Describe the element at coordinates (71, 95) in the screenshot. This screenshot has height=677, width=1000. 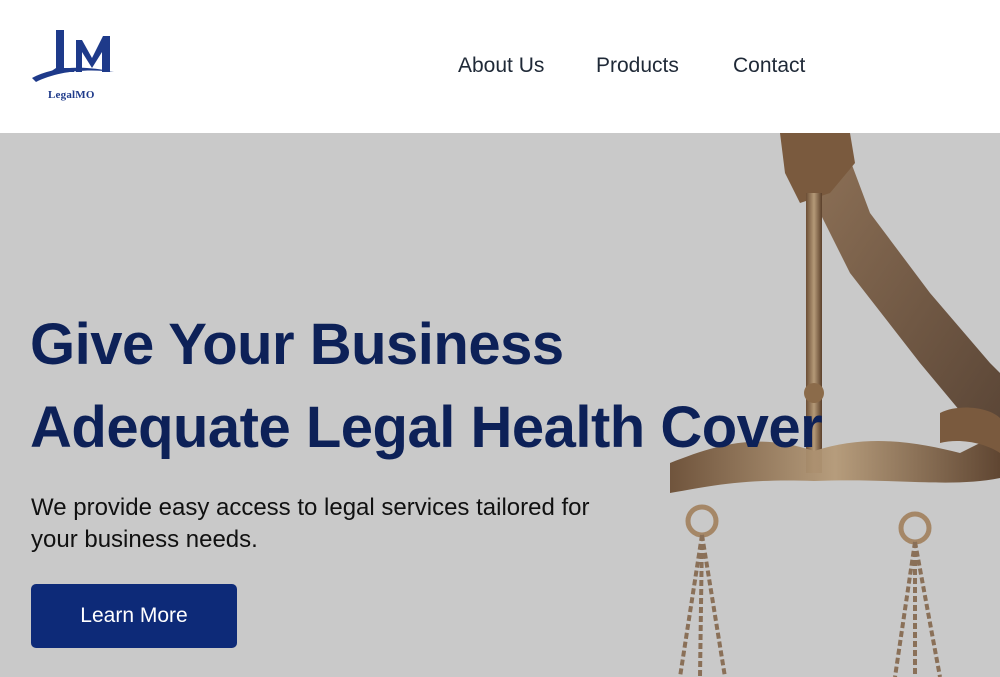
I see `logo-text: LegalMO` at that location.